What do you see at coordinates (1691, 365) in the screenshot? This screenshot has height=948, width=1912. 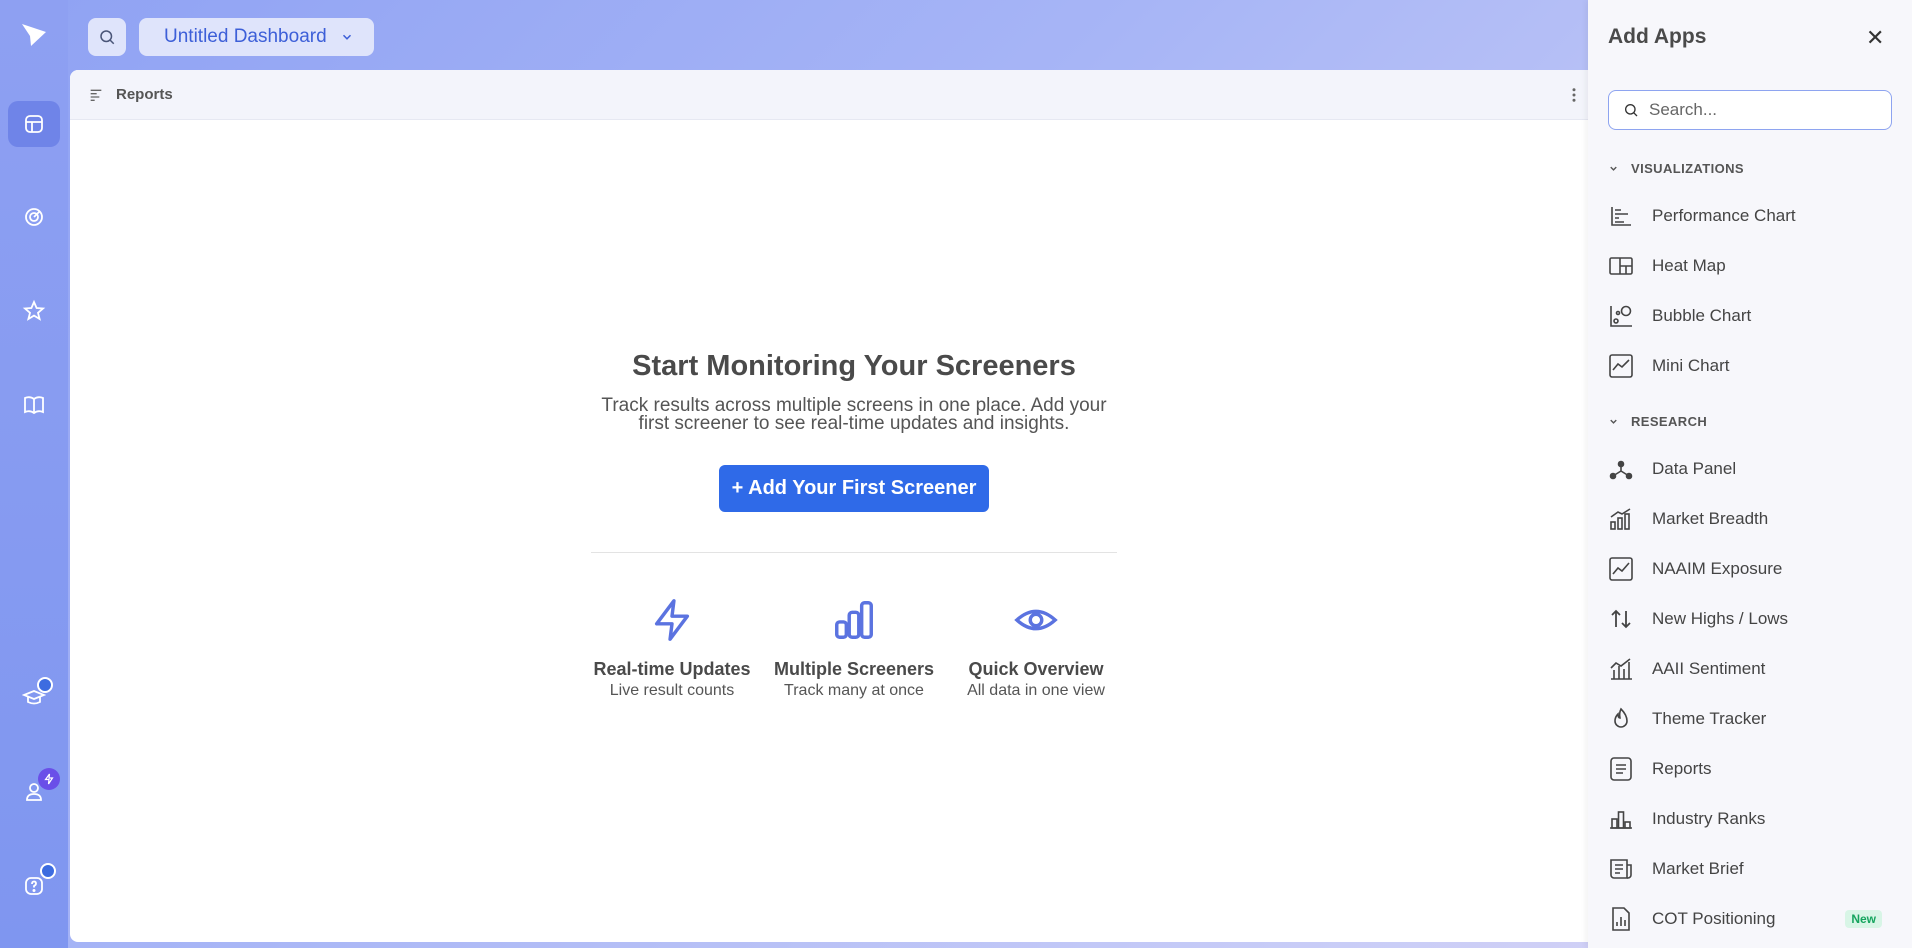 I see `app-item-label: Mini Chart` at bounding box center [1691, 365].